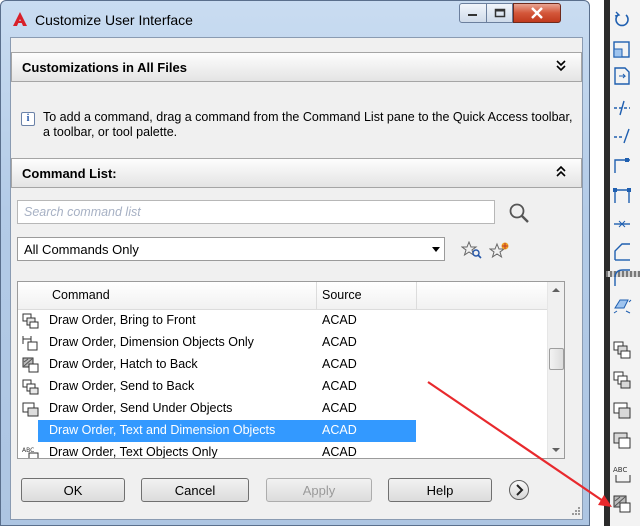 The width and height of the screenshot is (644, 526). Describe the element at coordinates (30, 387) in the screenshot. I see `send-to-back-icon` at that location.